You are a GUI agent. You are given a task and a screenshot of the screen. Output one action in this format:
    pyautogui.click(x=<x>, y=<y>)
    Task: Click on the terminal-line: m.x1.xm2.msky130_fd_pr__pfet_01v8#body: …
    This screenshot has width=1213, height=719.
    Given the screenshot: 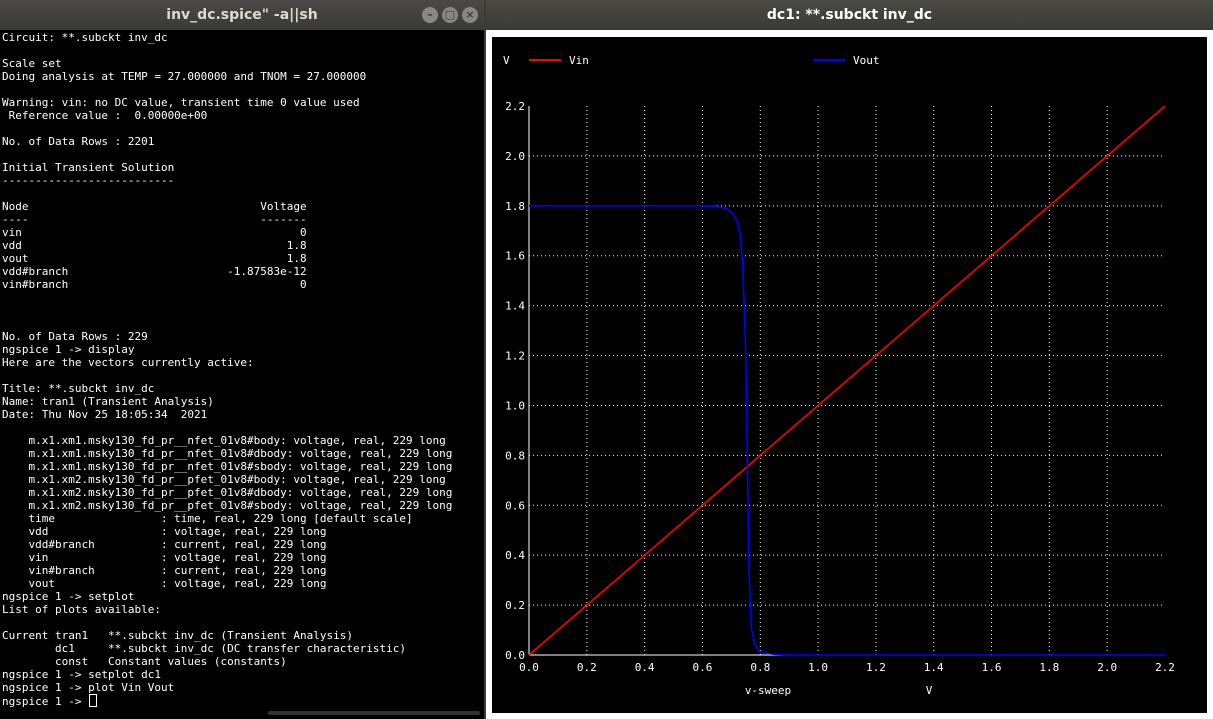 What is the action you would take?
    pyautogui.click(x=224, y=479)
    